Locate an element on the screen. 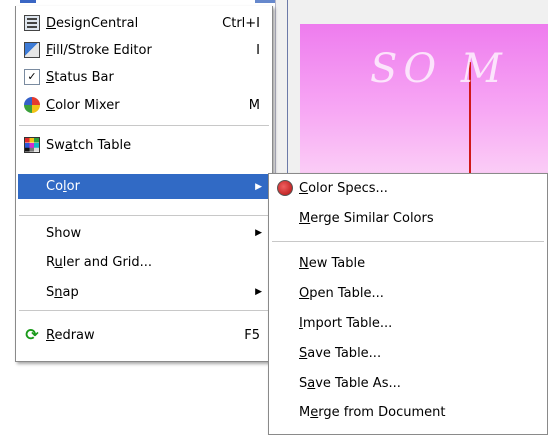 This screenshot has width=548, height=435. menu-item-label: Show is located at coordinates (64, 233).